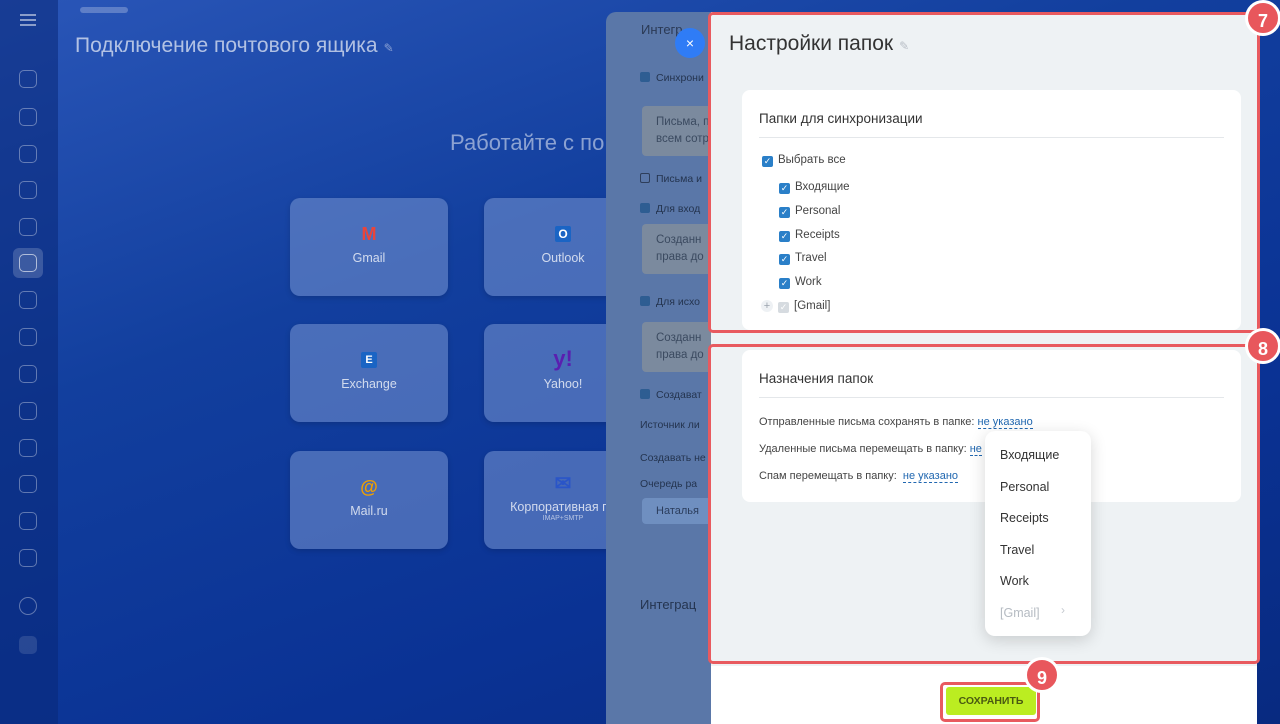 Image resolution: width=1280 pixels, height=724 pixels. Describe the element at coordinates (369, 234) in the screenshot. I see `gmail-icon: M` at that location.